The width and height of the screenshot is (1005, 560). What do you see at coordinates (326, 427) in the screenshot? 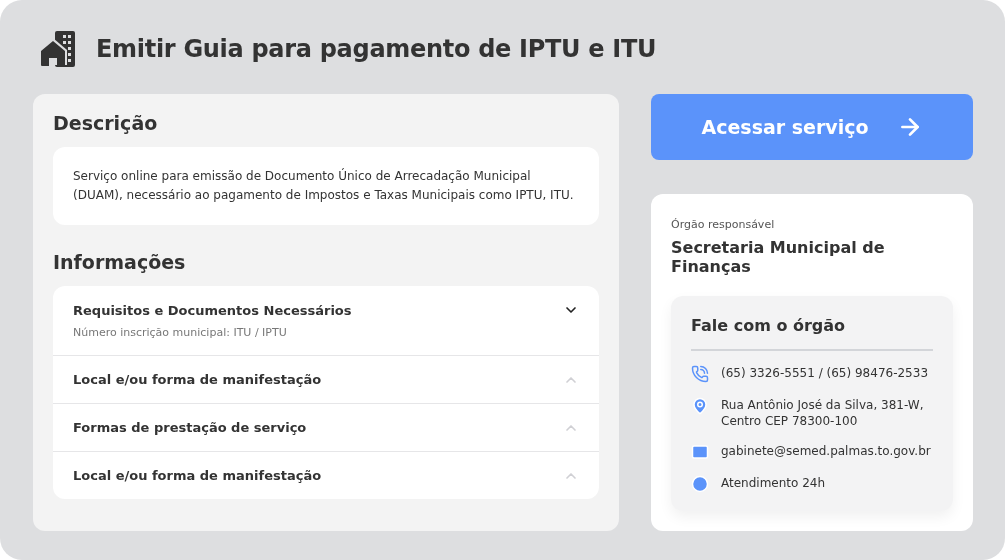
I see `accordion-item: Formas de prestação de serviço` at bounding box center [326, 427].